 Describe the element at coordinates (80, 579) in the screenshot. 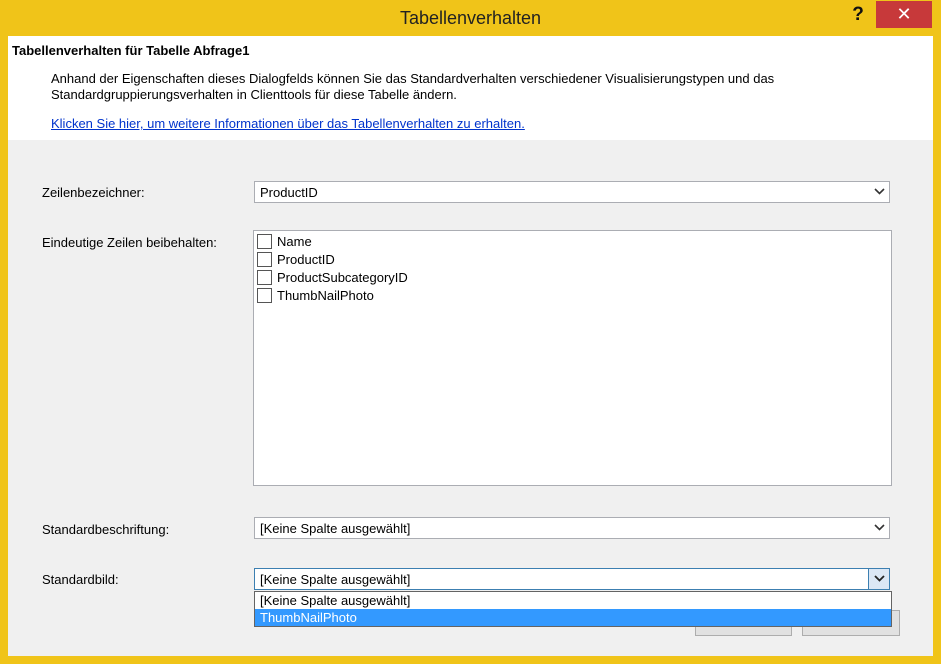

I see `default-image-label: Standardbild:` at that location.